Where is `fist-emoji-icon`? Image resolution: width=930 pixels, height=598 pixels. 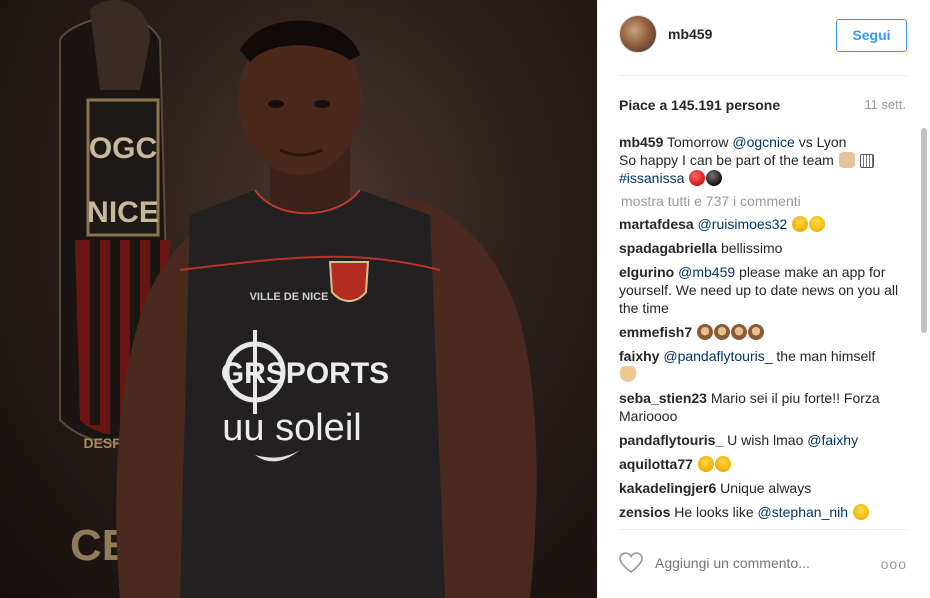
fist-emoji-icon is located at coordinates (846, 160).